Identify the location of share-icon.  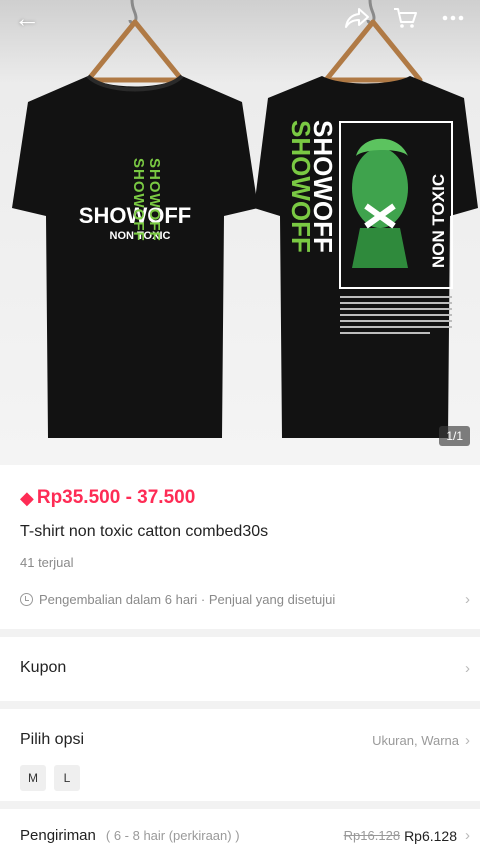
(357, 18).